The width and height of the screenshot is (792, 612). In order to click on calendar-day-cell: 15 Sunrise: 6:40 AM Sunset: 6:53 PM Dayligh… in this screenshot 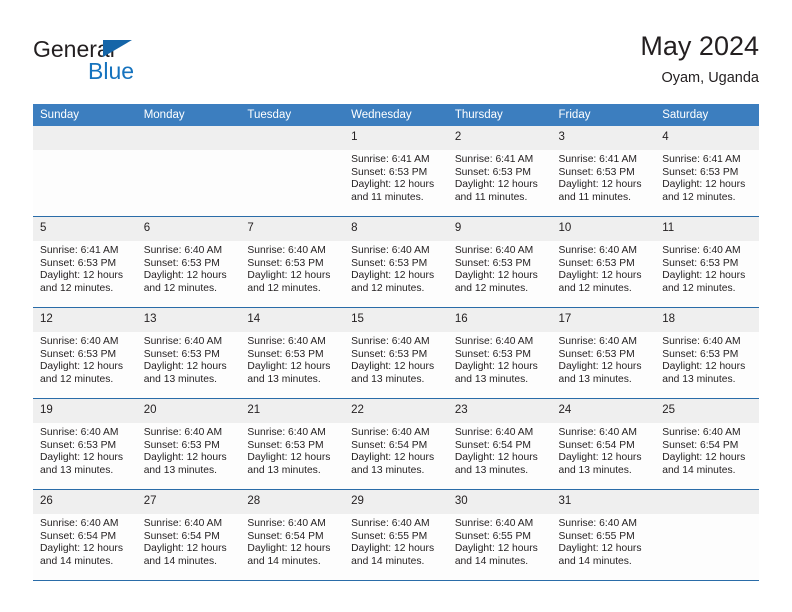, I will do `click(396, 353)`.